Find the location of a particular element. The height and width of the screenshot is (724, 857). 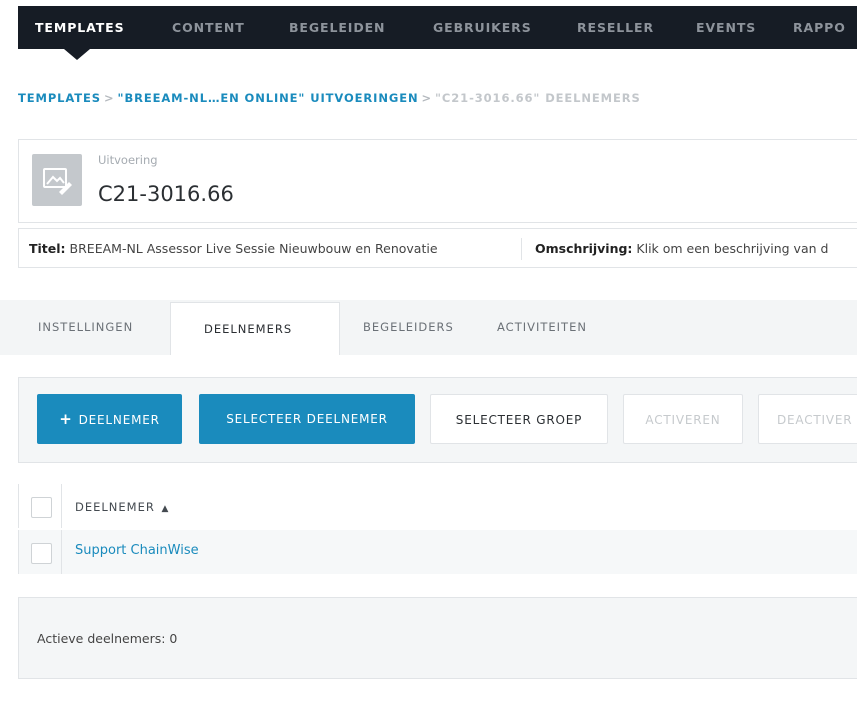

record-kind-label: Uitvoering is located at coordinates (128, 160).